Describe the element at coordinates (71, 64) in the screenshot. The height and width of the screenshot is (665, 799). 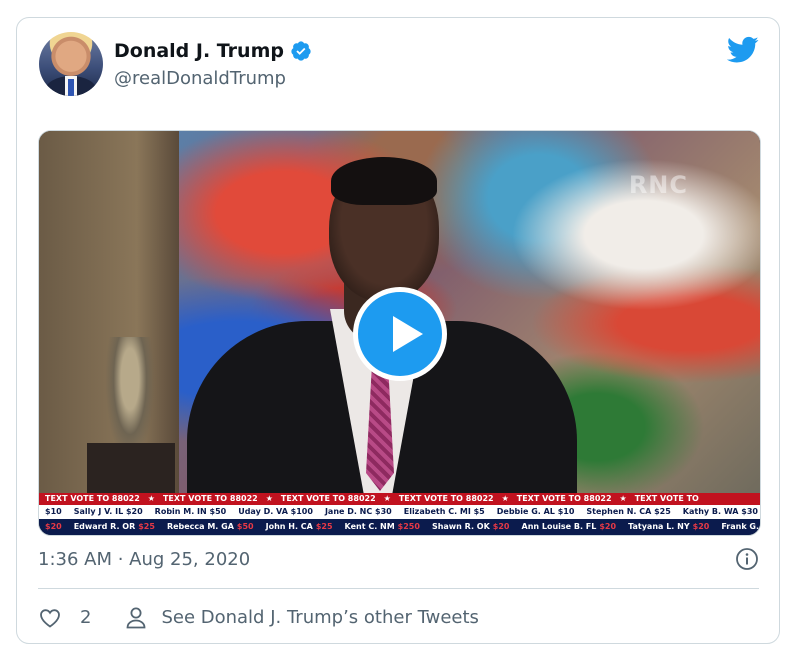
I see `avatar` at that location.